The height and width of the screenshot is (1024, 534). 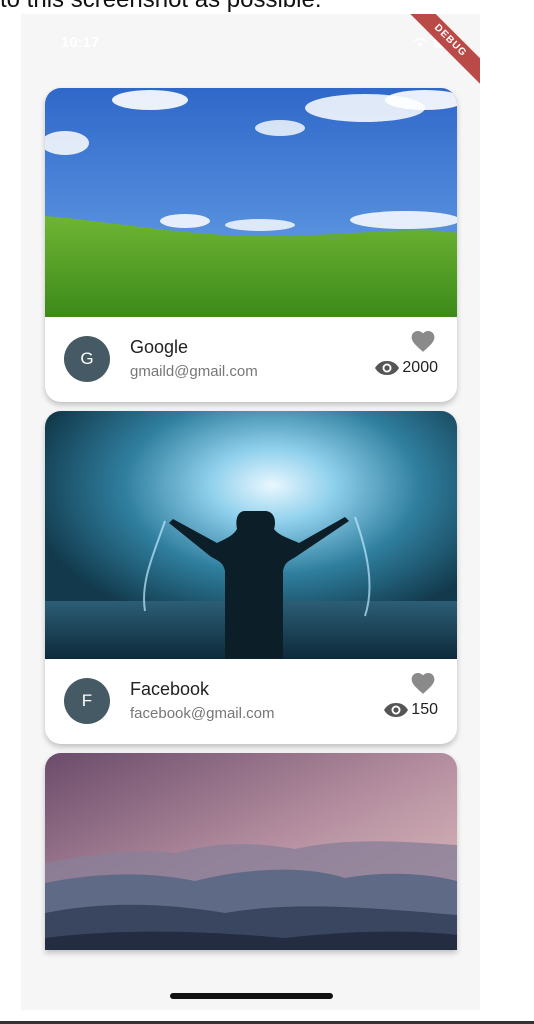 What do you see at coordinates (194, 371) in the screenshot?
I see `card-email: gmaild@gmail.com` at bounding box center [194, 371].